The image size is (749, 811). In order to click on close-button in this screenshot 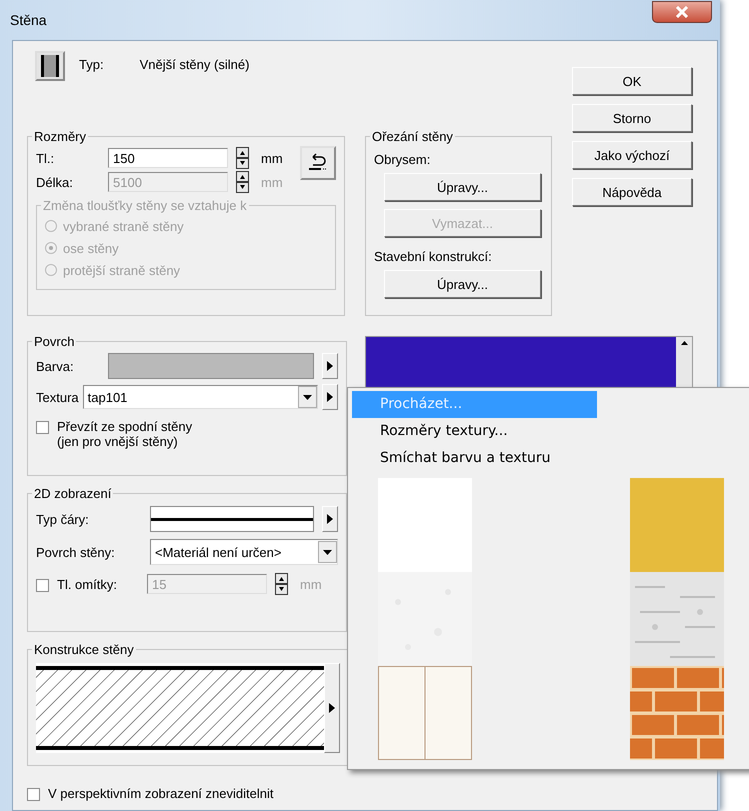, I will do `click(682, 12)`.